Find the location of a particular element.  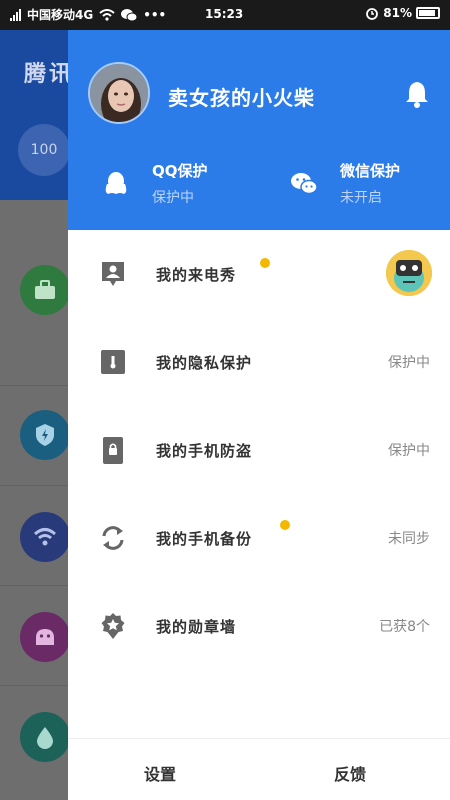

menu-item-backup: 我的手机备份 未同步 is located at coordinates (259, 538).